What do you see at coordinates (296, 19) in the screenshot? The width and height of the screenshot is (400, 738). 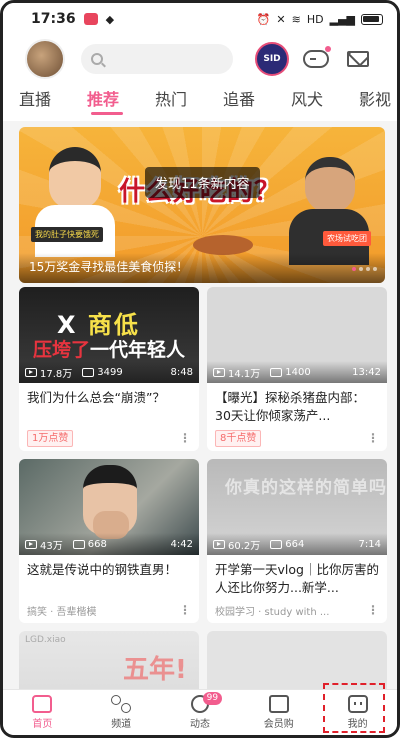 I see `wifi-icon: ≋` at bounding box center [296, 19].